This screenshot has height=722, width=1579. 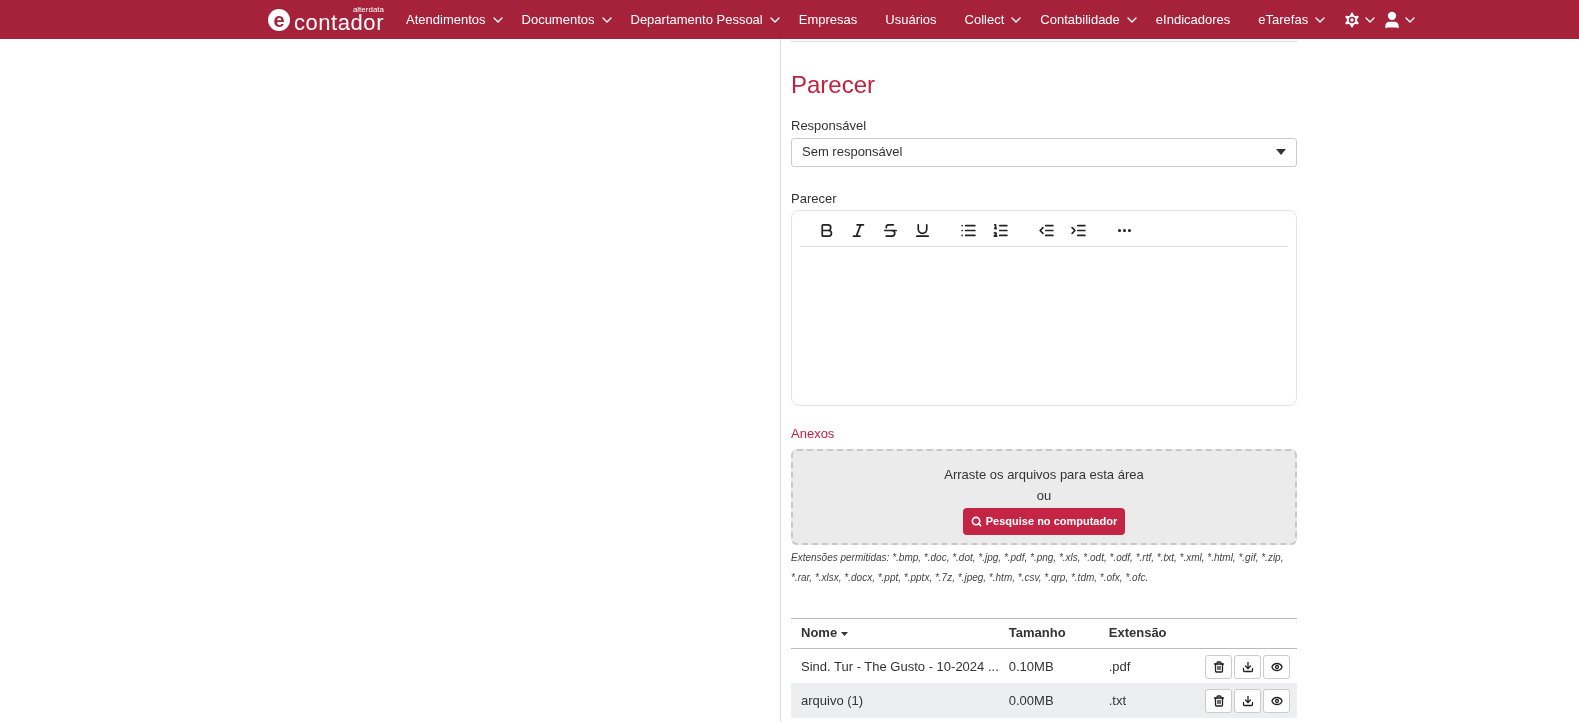 I want to click on logo-mark: e, so click(x=279, y=19).